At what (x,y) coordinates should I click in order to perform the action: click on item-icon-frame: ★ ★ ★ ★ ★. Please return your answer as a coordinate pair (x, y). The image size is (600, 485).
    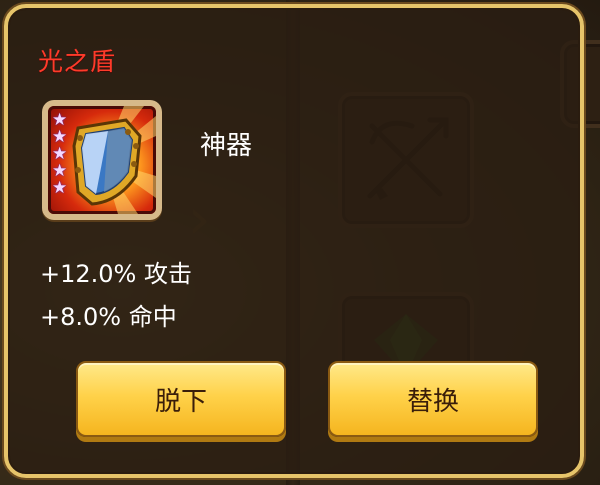
    Looking at the image, I should click on (102, 160).